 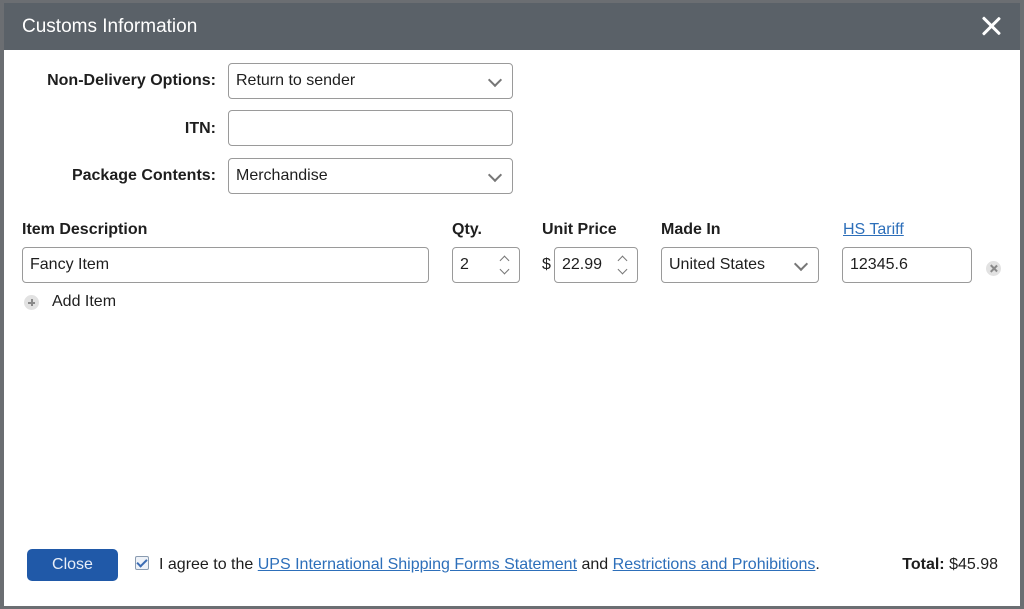 What do you see at coordinates (225, 265) in the screenshot?
I see `item-description-input: Fancy Item` at bounding box center [225, 265].